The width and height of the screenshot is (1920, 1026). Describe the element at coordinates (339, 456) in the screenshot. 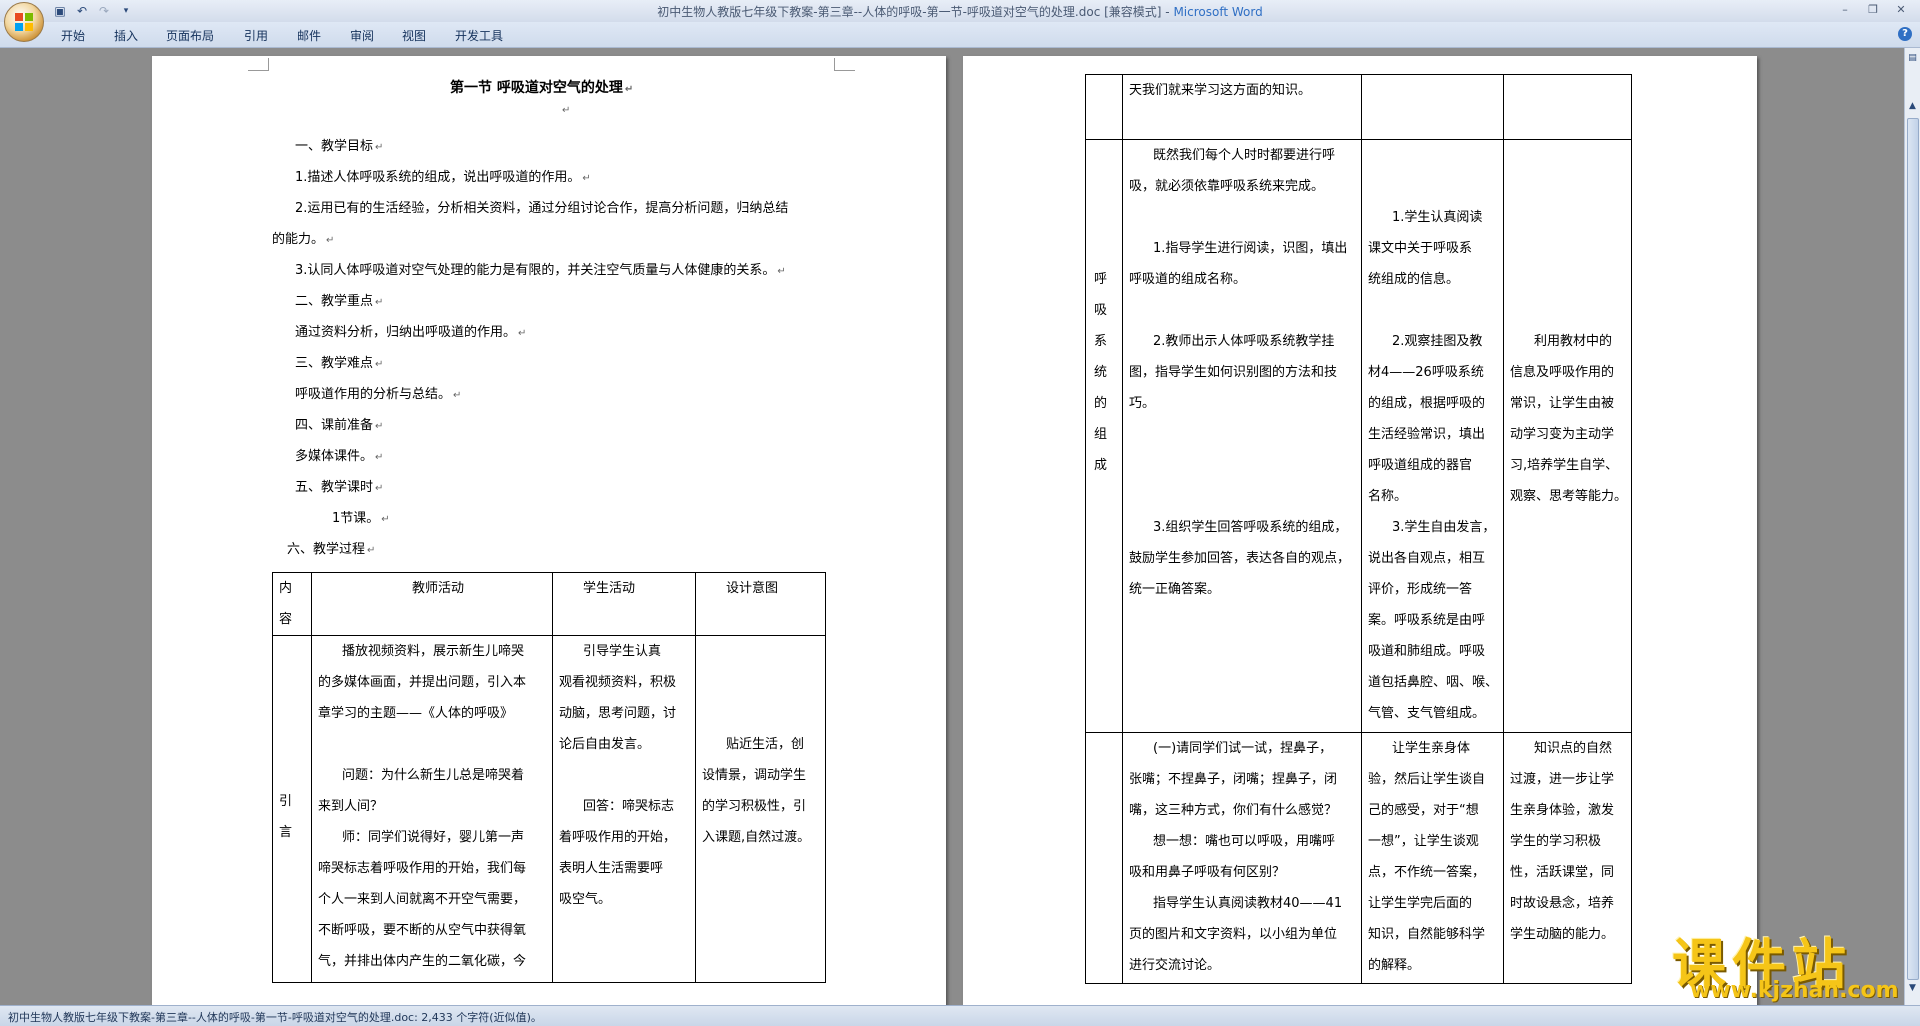

I see `doc-line: 多媒体课件。 ↵` at that location.